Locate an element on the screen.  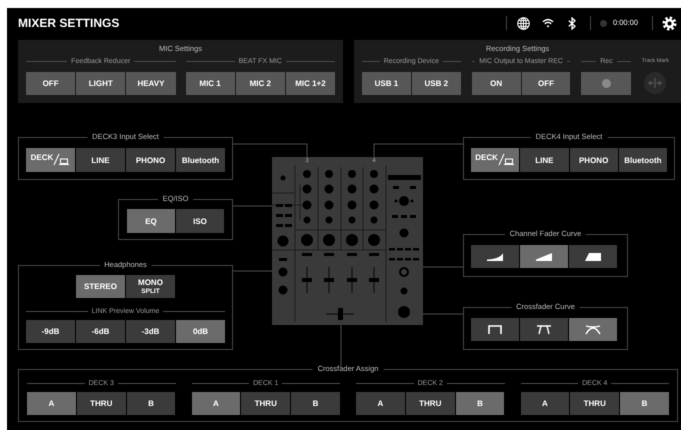
option-button: USB 1 is located at coordinates (386, 83).